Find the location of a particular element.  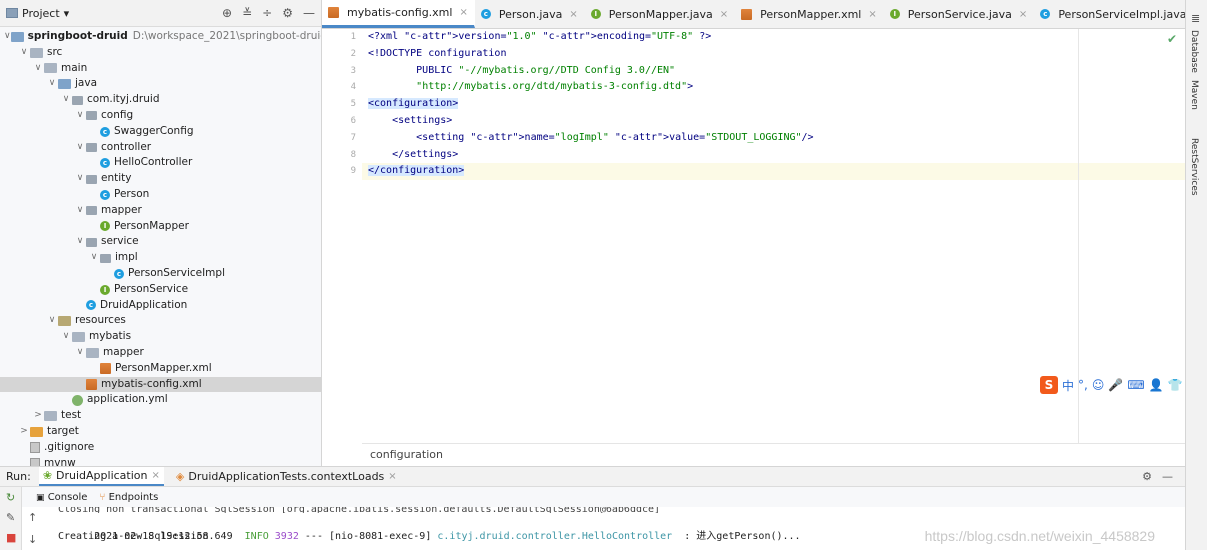

tree-item: ∨ impl is located at coordinates (160, 258).